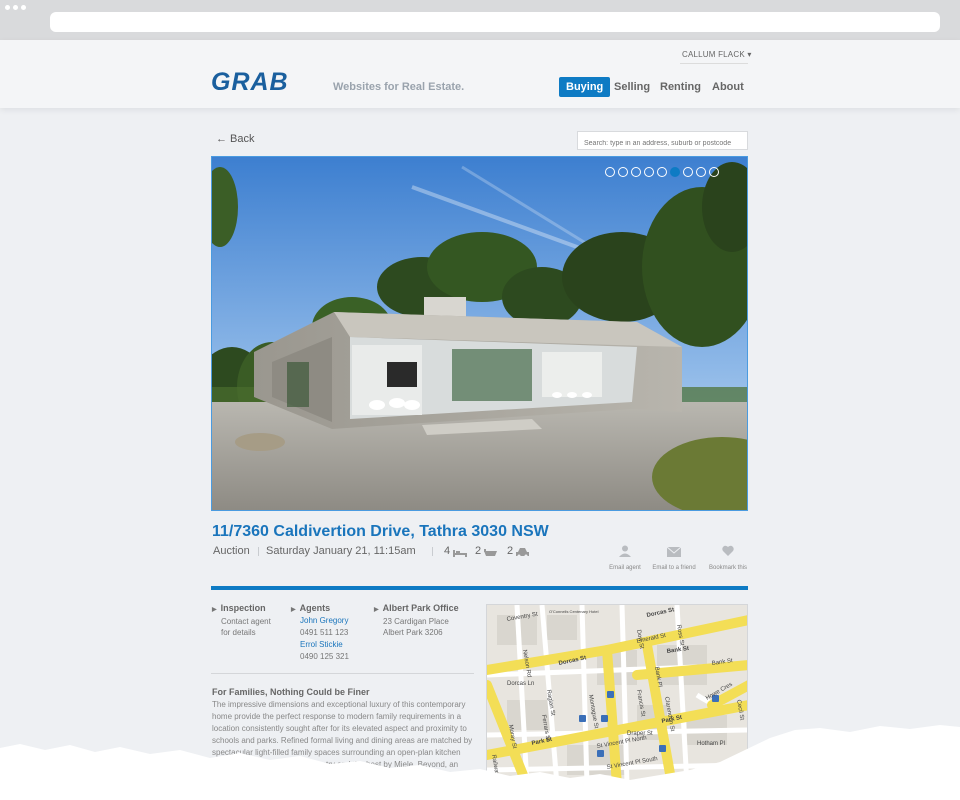  Describe the element at coordinates (246, 627) in the screenshot. I see `inspection-text: Contact agent for details` at that location.